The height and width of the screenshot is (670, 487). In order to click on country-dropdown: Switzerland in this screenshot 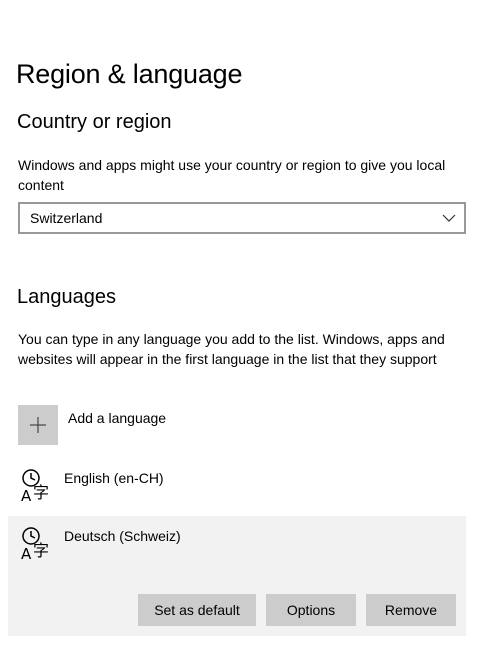, I will do `click(242, 218)`.